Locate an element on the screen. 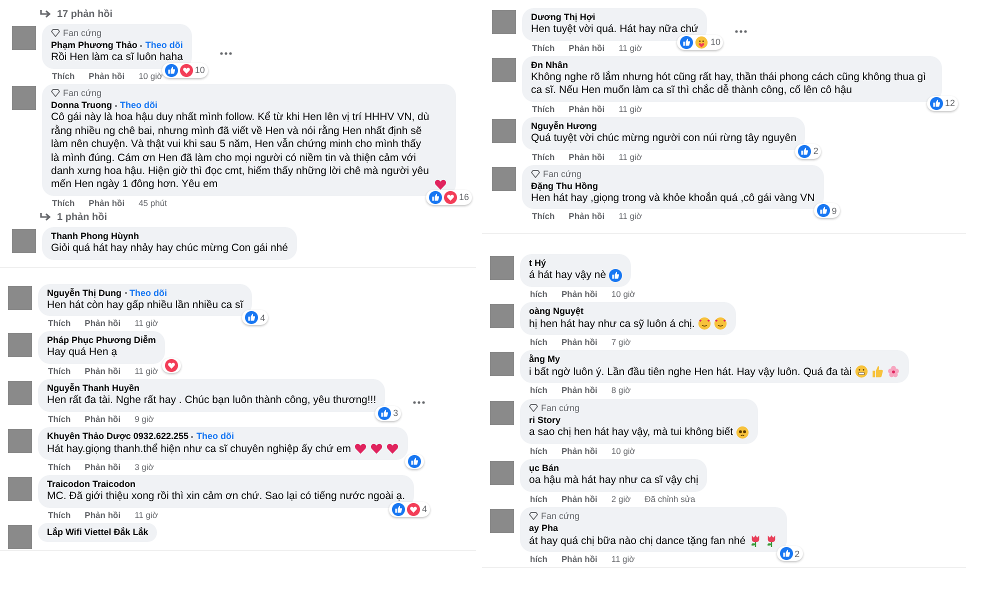  commenter-name: Donna Truong is located at coordinates (81, 105).